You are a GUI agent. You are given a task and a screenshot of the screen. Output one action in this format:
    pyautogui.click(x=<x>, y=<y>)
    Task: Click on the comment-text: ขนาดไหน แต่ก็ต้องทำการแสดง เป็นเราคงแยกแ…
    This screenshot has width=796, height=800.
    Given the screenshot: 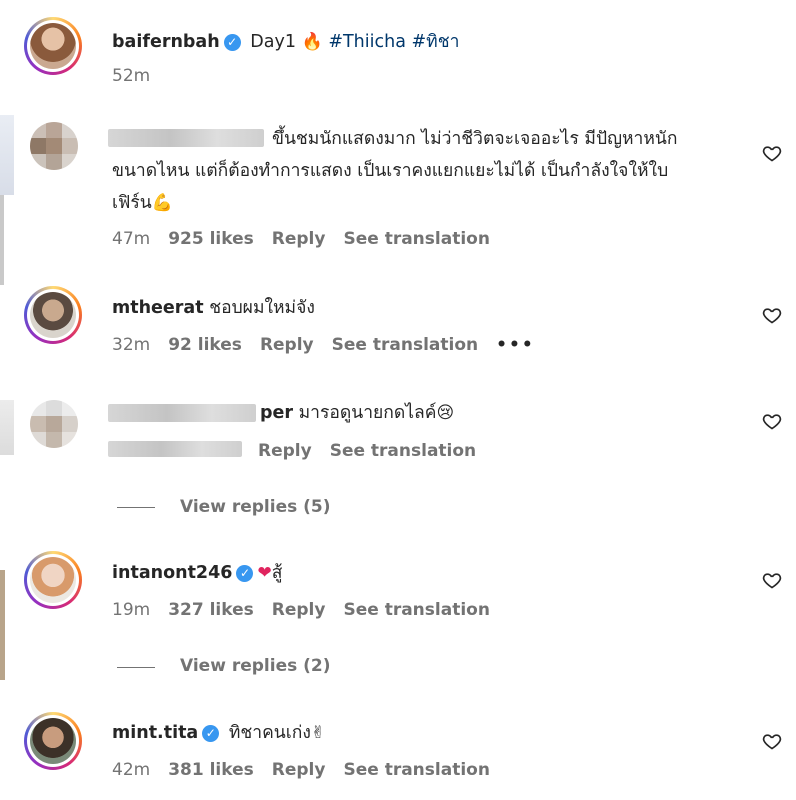 What is the action you would take?
    pyautogui.click(x=390, y=171)
    